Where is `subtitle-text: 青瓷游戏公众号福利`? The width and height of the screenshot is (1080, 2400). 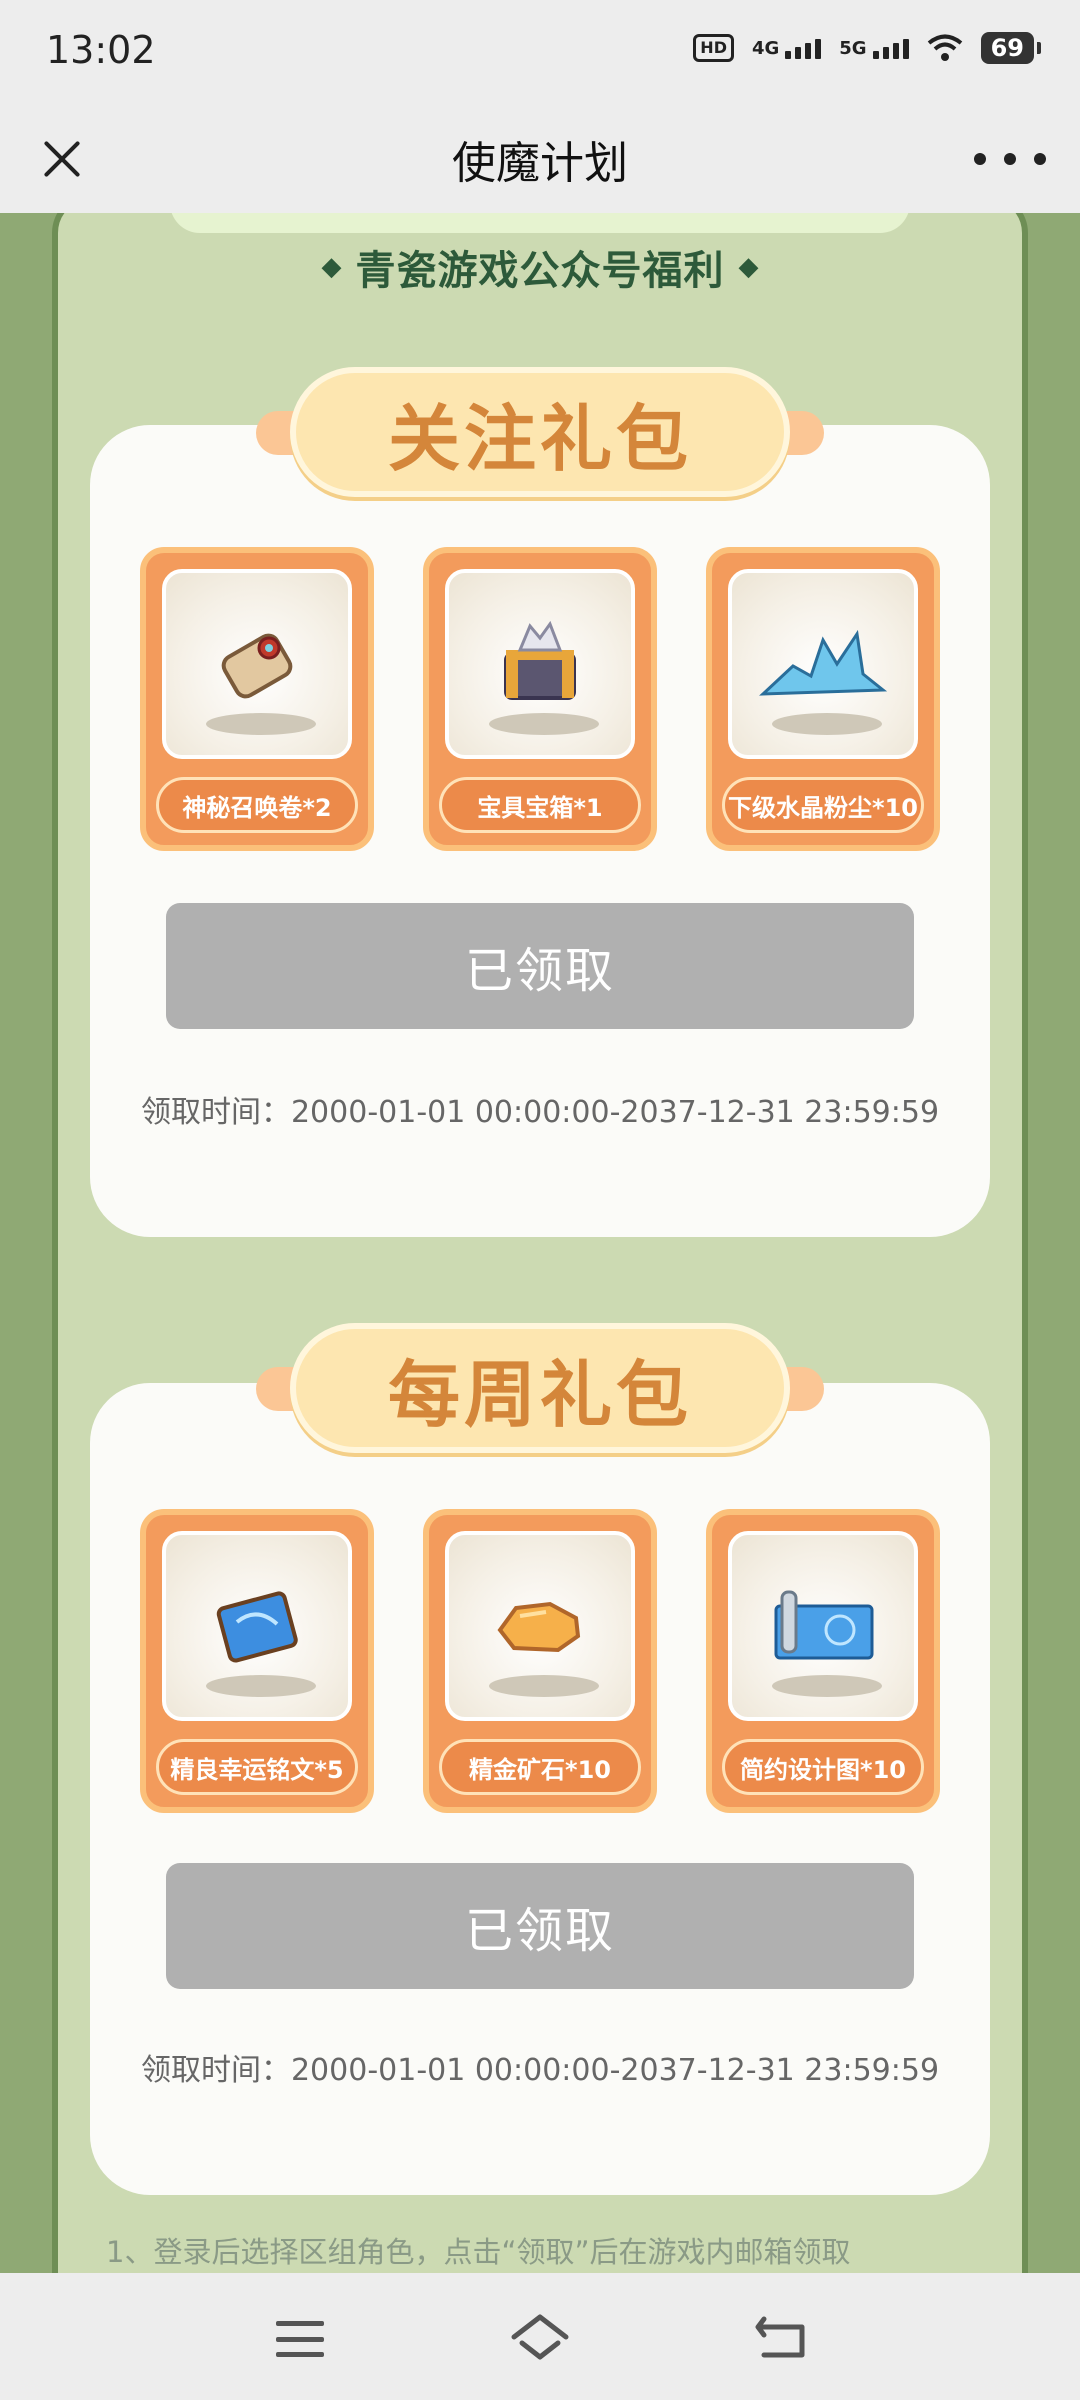 subtitle-text: 青瓷游戏公众号福利 is located at coordinates (540, 271).